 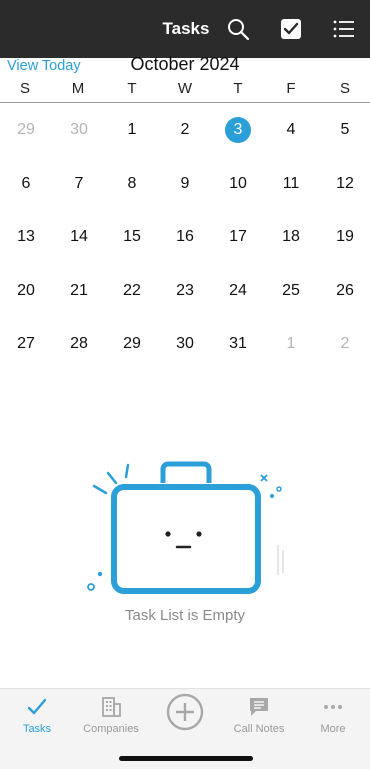 I want to click on checkbox-icon, so click(x=291, y=29).